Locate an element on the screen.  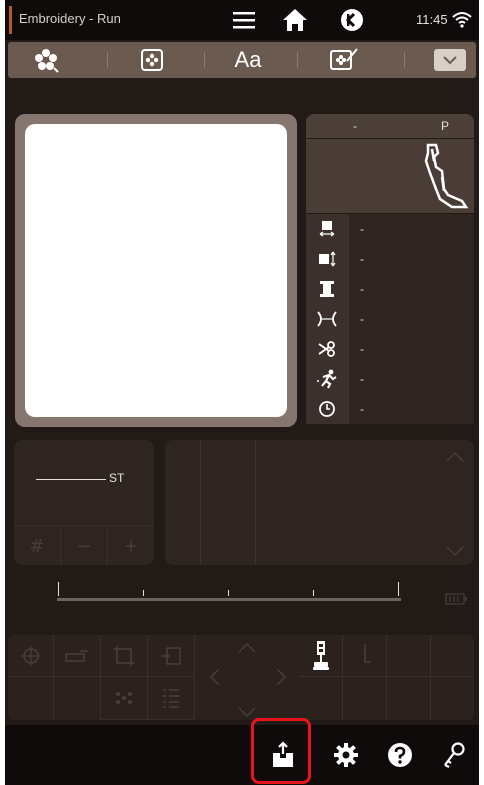
help-icon is located at coordinates (400, 755).